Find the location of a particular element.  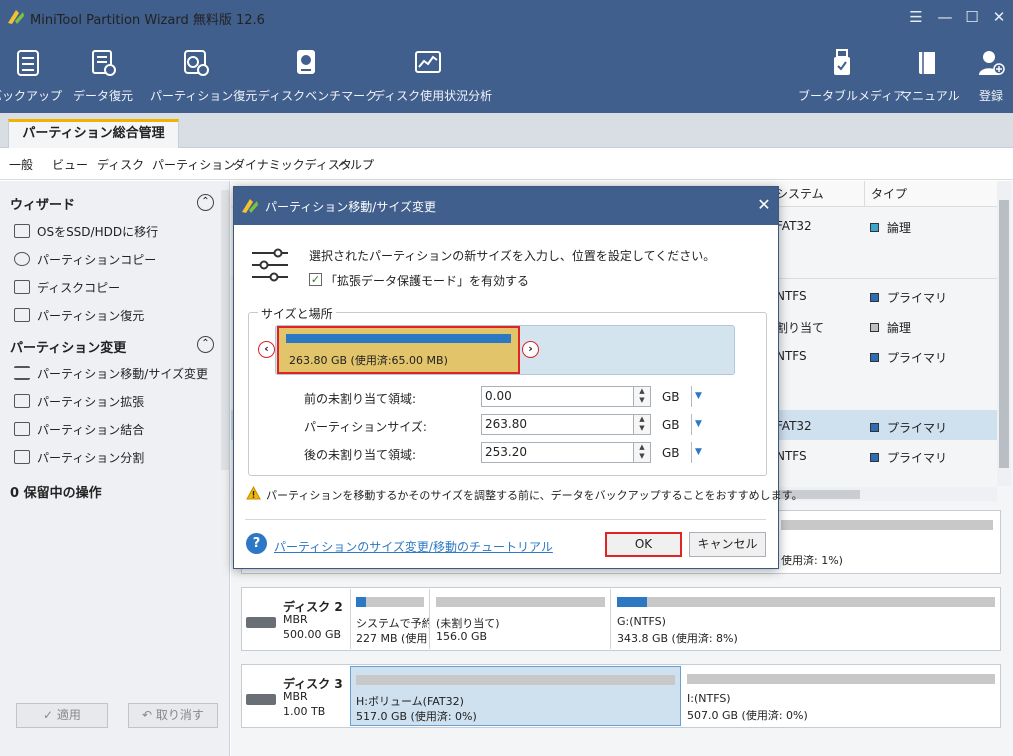

dialog-description: 選択されたパーティションの新サイズを入力し、位置を設定してください。 is located at coordinates (512, 256).